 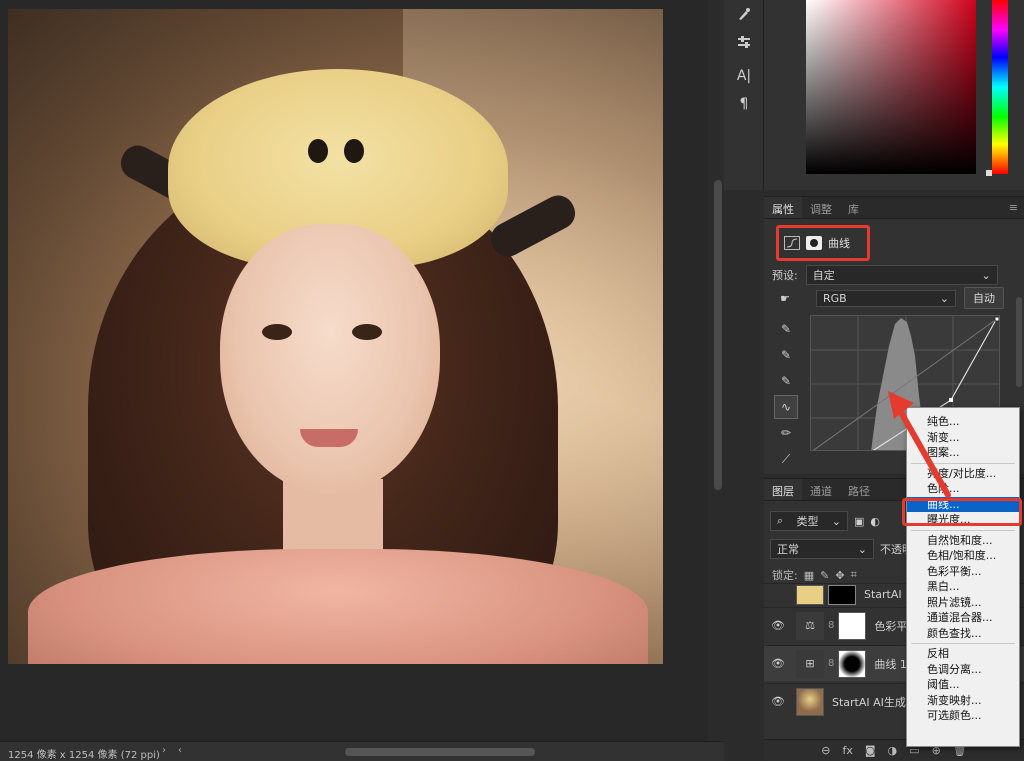 What do you see at coordinates (854, 575) in the screenshot?
I see `lock-artboard-icon: ⌗` at bounding box center [854, 575].